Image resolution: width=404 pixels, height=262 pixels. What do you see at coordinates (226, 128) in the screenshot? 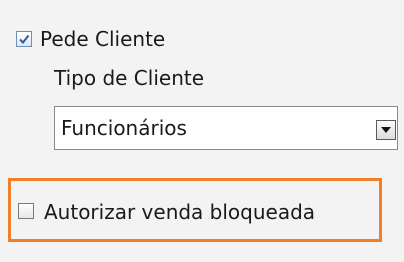
I see `tipo-cliente-dropdown: Funcionários` at bounding box center [226, 128].